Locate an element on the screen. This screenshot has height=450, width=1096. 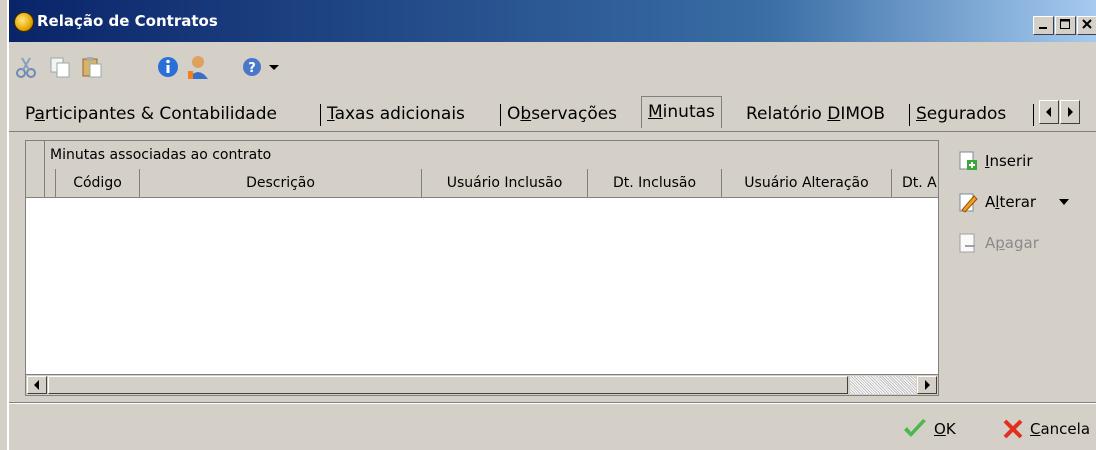
edit-button: Alterar is located at coordinates (1013, 202).